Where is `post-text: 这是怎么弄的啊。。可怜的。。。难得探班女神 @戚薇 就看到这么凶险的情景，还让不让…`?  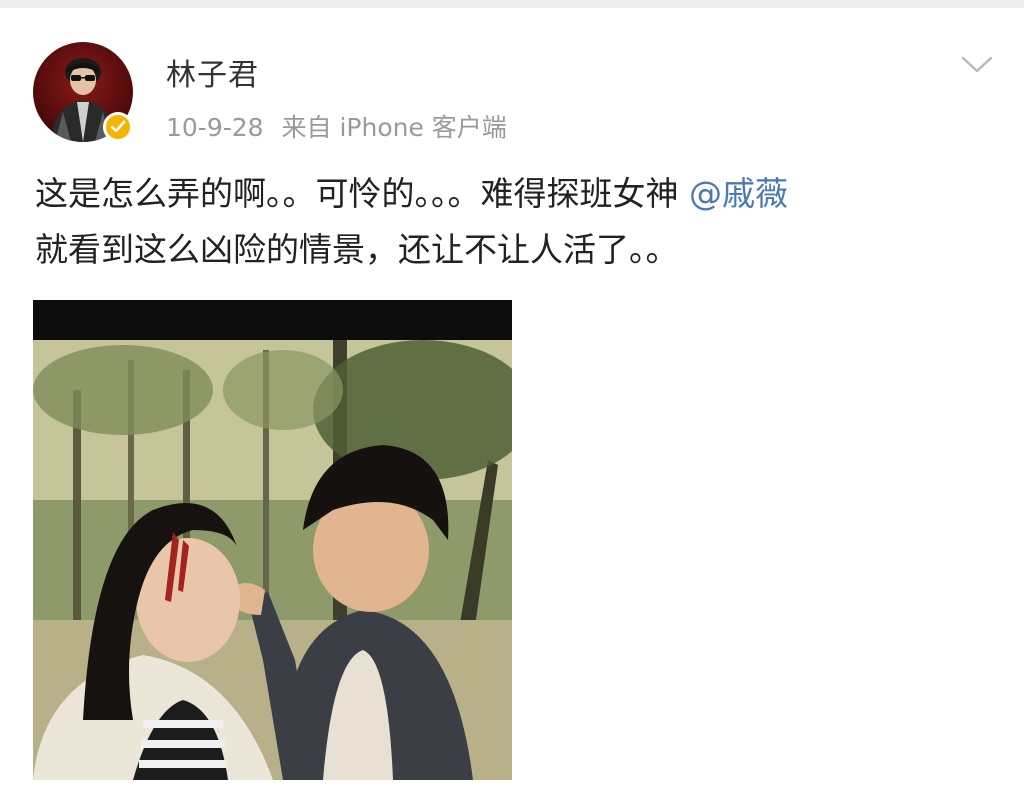 post-text: 这是怎么弄的啊。。可怜的。。。难得探班女神 @戚薇 就看到这么凶险的情景，还让不让… is located at coordinates (515, 222).